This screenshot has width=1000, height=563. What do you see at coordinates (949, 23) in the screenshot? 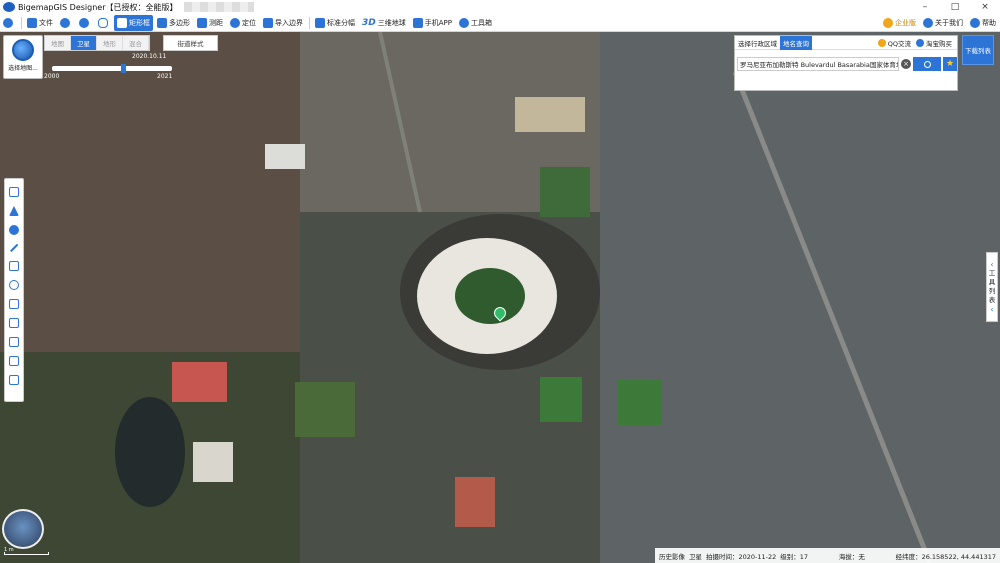
I see `about-us-label: 关于我们` at bounding box center [949, 23].